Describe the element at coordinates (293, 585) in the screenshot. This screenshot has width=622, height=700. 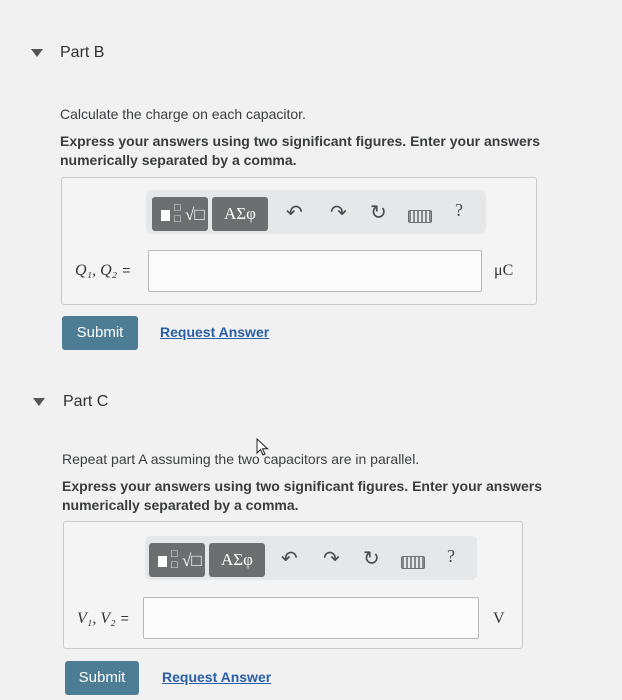
I see `answer-area: □ □ √□ ΑΣφ ↶ ↷ ↻ ? V₁, V₂ = V` at that location.